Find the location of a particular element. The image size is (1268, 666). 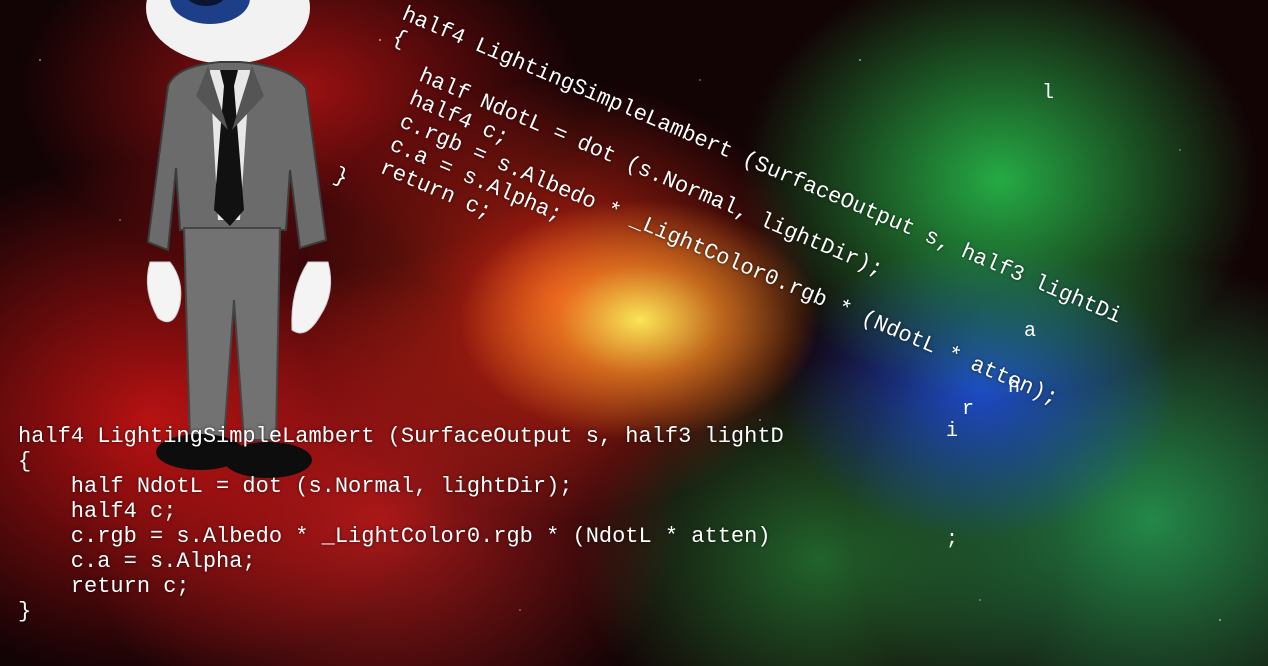

stray-char: i is located at coordinates (952, 431).